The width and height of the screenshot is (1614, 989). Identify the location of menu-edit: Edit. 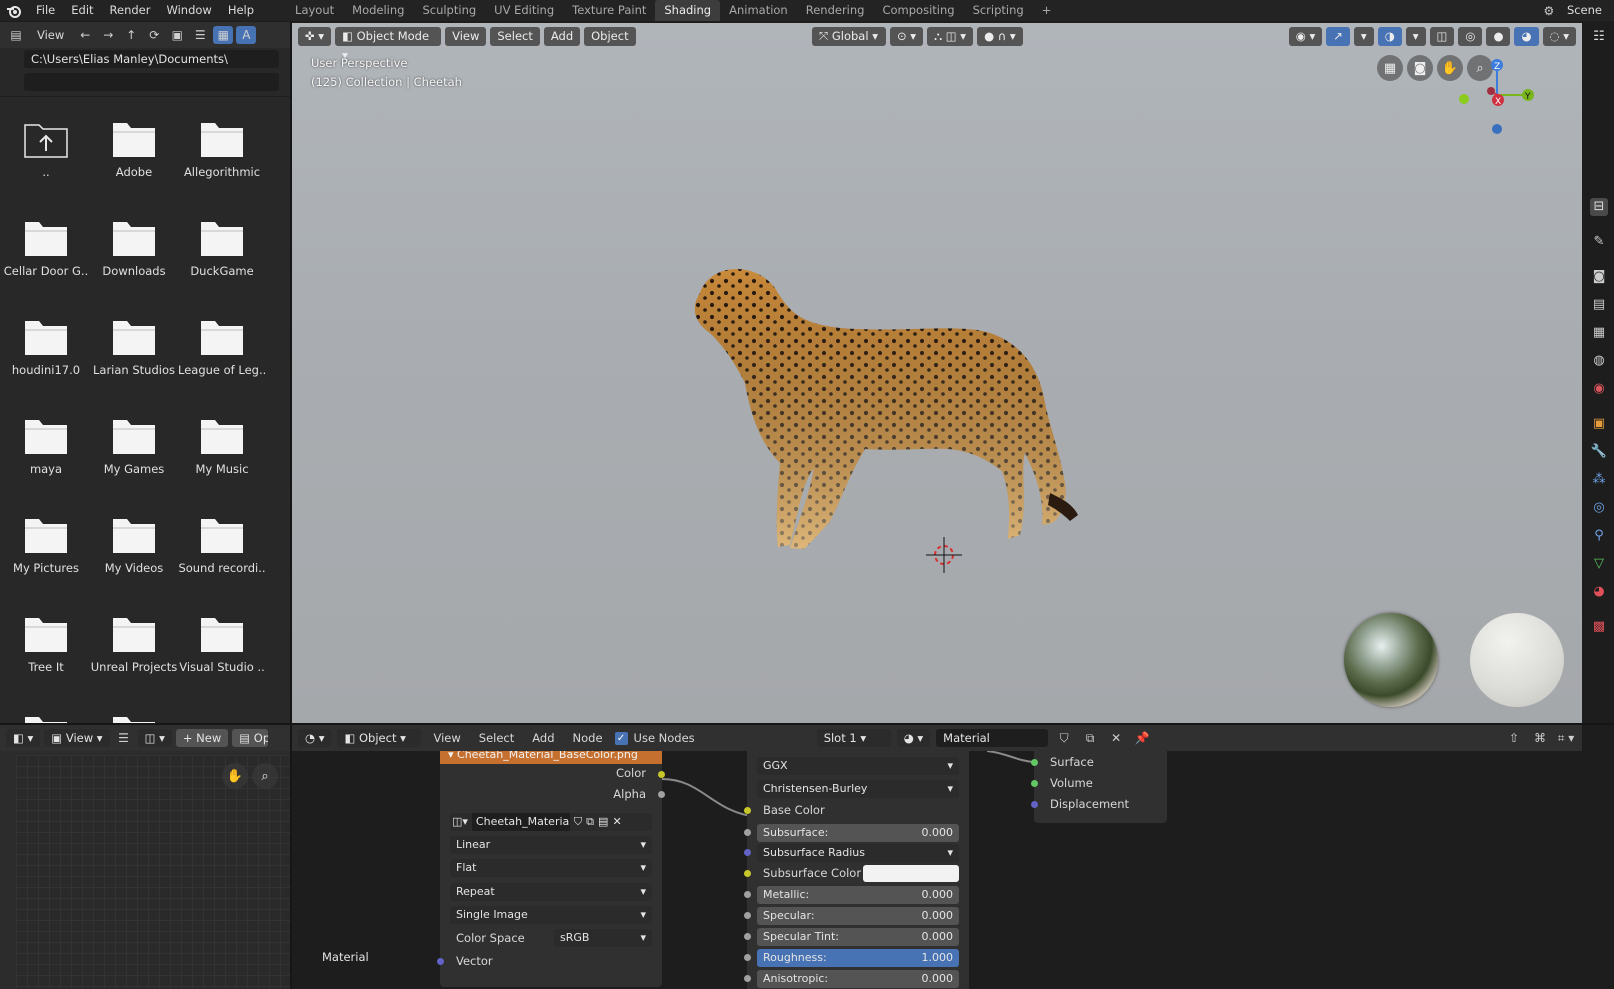
(82, 10).